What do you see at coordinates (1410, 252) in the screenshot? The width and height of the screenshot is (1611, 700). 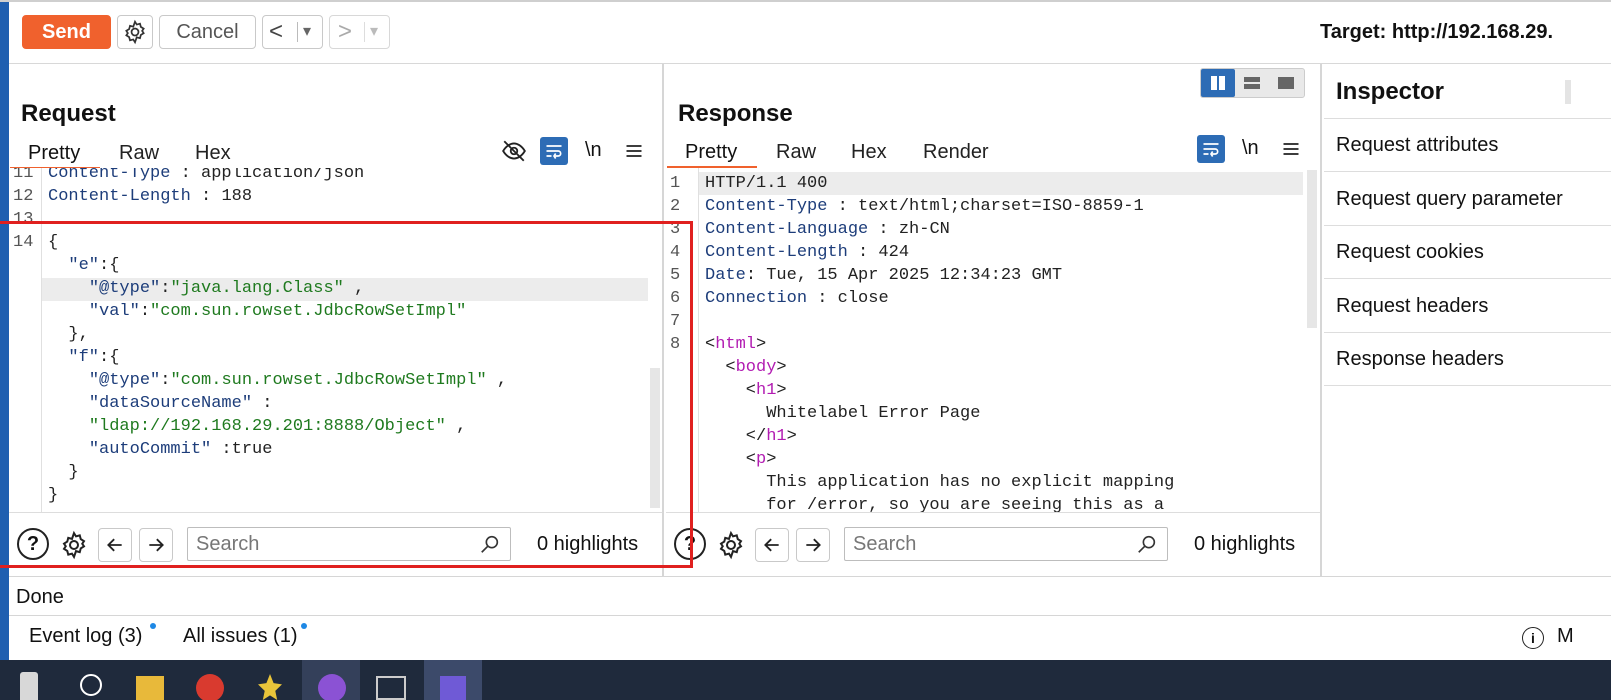 I see `inspector-item-request-cookies: Request cookies` at bounding box center [1410, 252].